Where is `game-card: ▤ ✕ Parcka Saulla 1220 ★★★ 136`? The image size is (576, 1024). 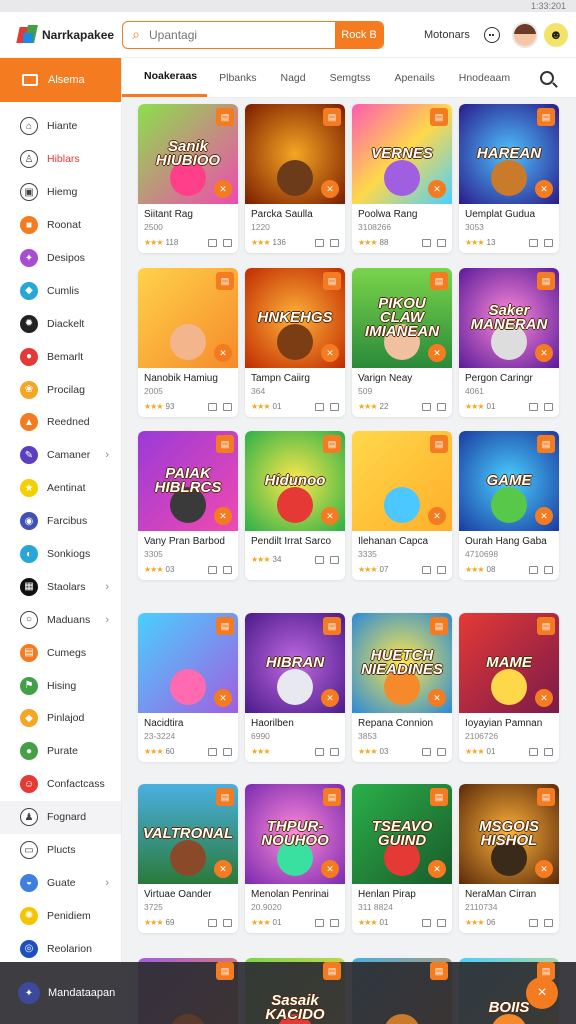
game-card: ▤ ✕ Parcka Saulla 1220 ★★★ 136 is located at coordinates (295, 178).